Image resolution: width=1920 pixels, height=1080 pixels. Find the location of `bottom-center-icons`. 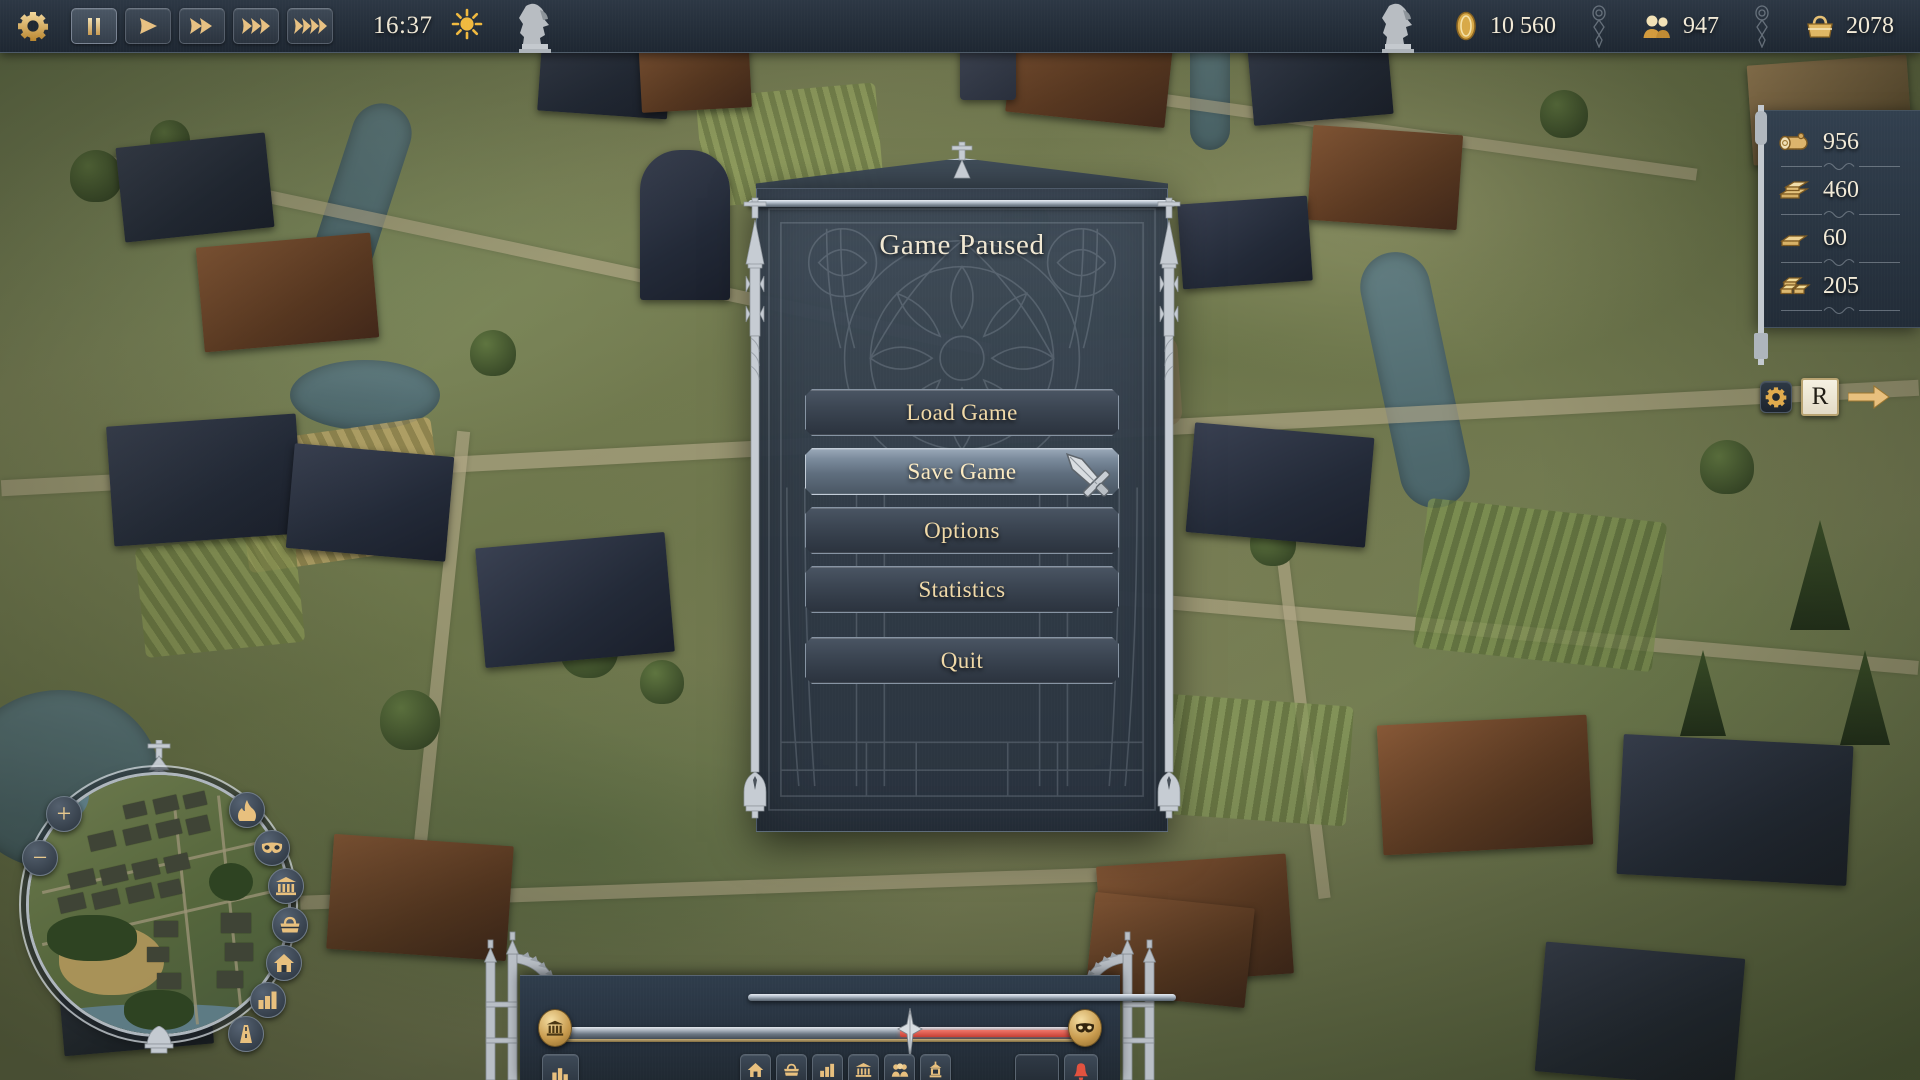

bottom-center-icons is located at coordinates (845, 1067).